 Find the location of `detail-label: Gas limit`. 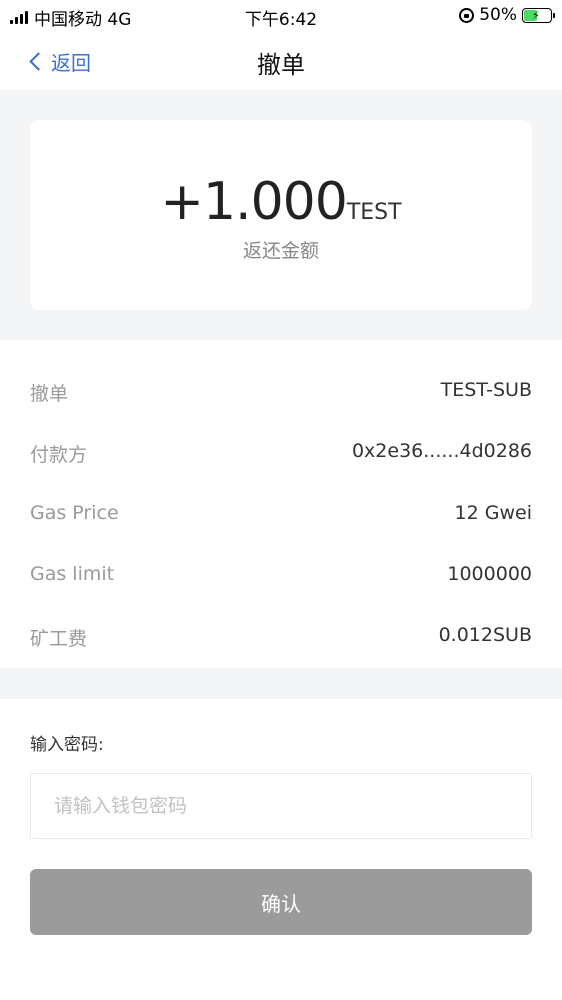

detail-label: Gas limit is located at coordinates (72, 574).